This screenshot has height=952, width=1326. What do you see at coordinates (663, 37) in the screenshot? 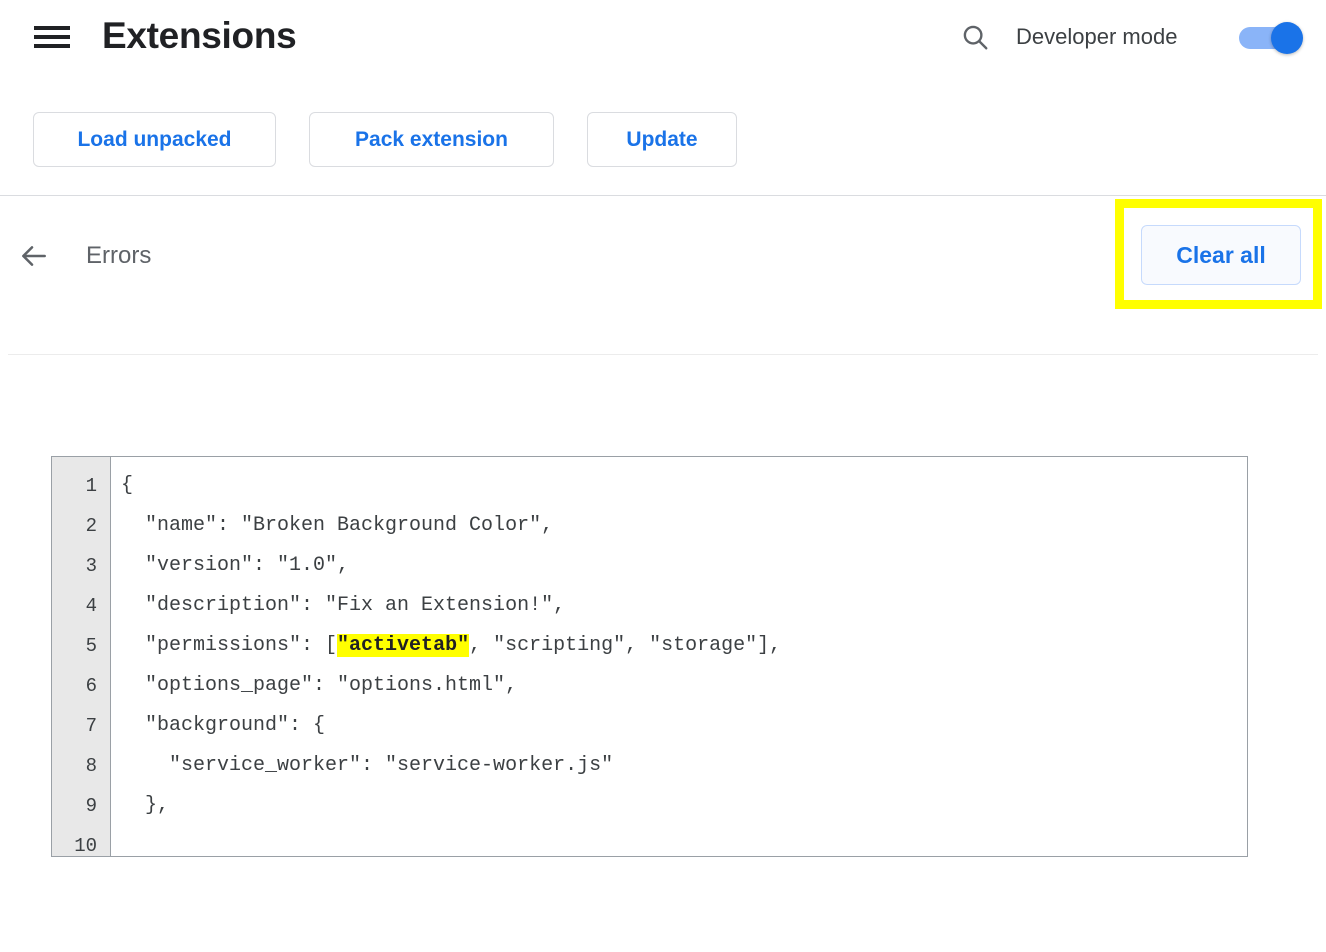
I see `top-toolbar: Extensions Developer mode` at bounding box center [663, 37].